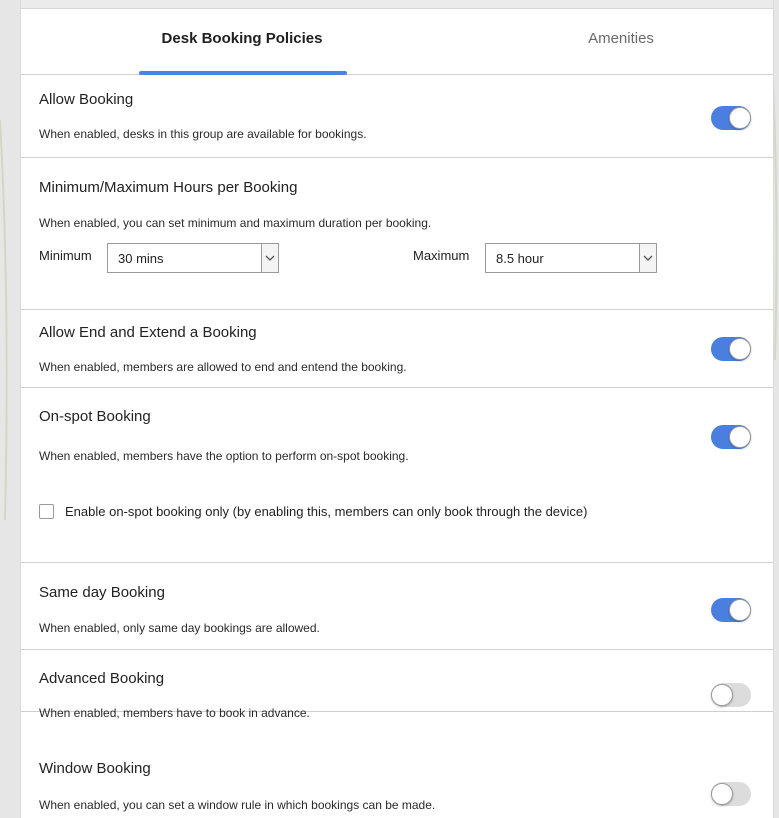  I want to click on tab-amenities: Amenities, so click(621, 41).